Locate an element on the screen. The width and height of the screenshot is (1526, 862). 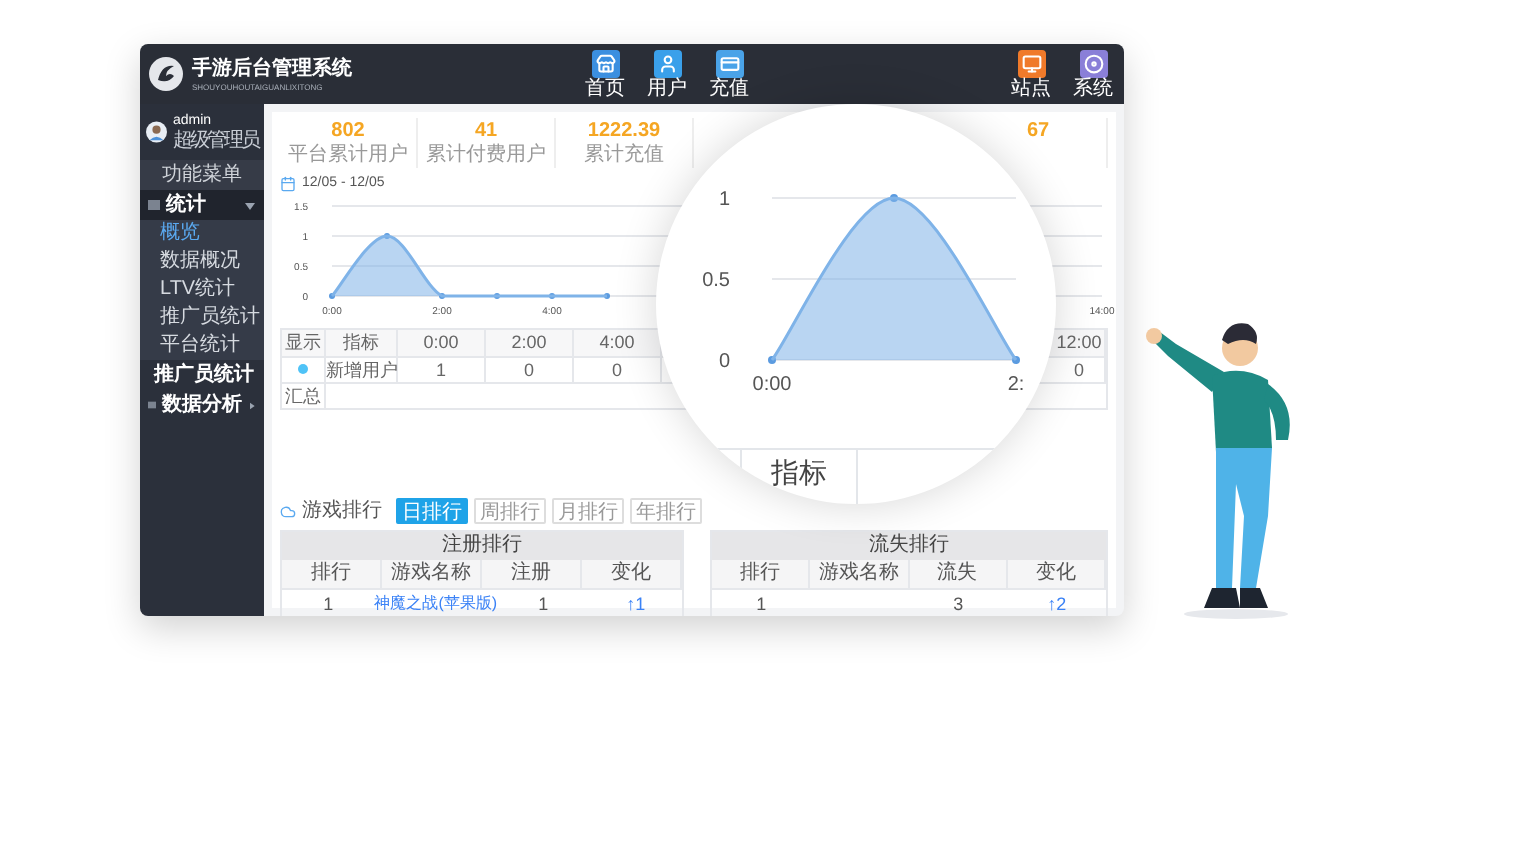
user-role: 超级管理员 is located at coordinates (215, 141).